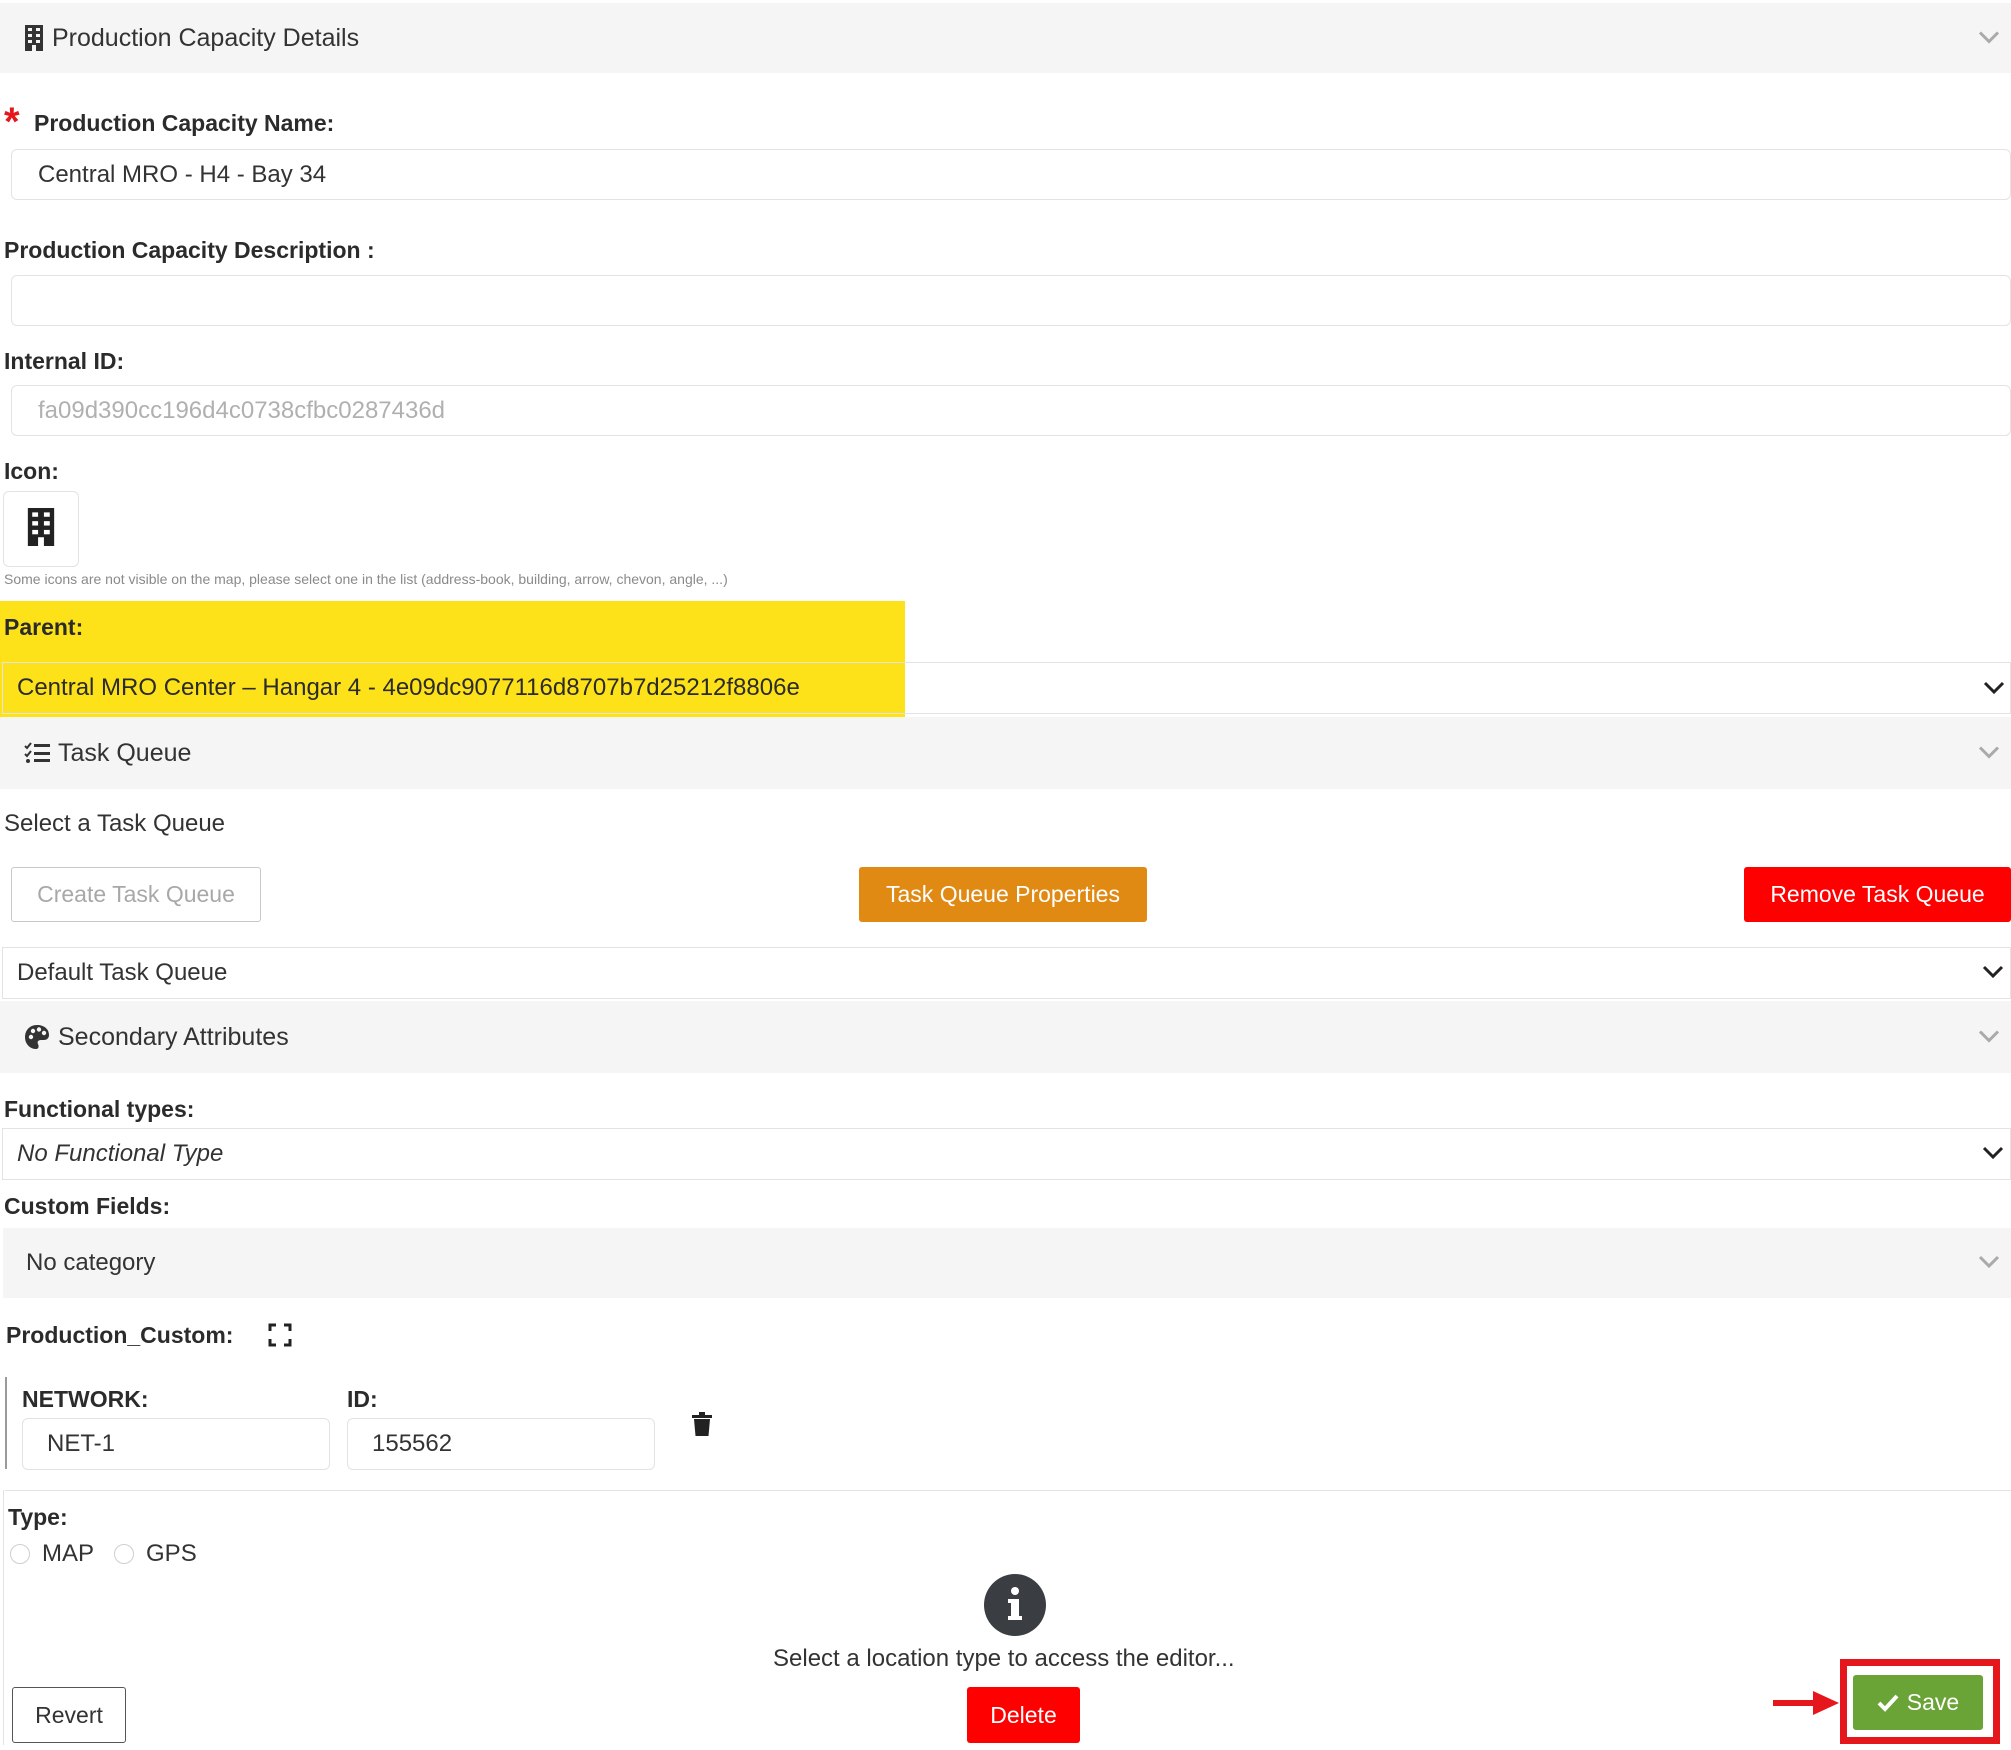 Image resolution: width=2011 pixels, height=1750 pixels. What do you see at coordinates (702, 1426) in the screenshot?
I see `trash-icon` at bounding box center [702, 1426].